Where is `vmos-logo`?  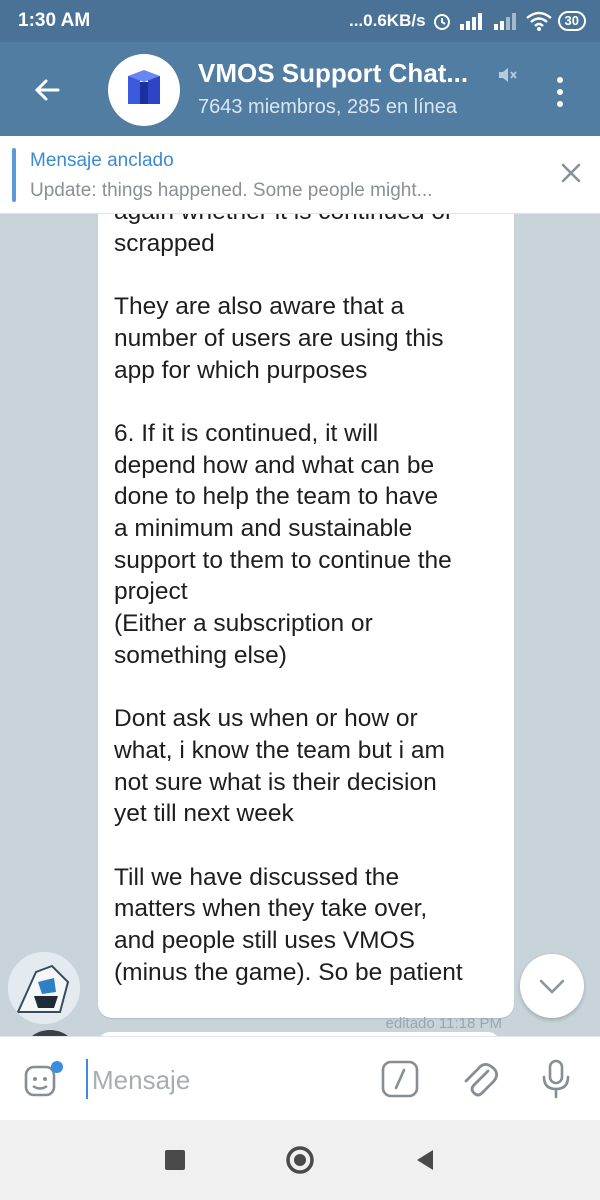
vmos-logo is located at coordinates (144, 87).